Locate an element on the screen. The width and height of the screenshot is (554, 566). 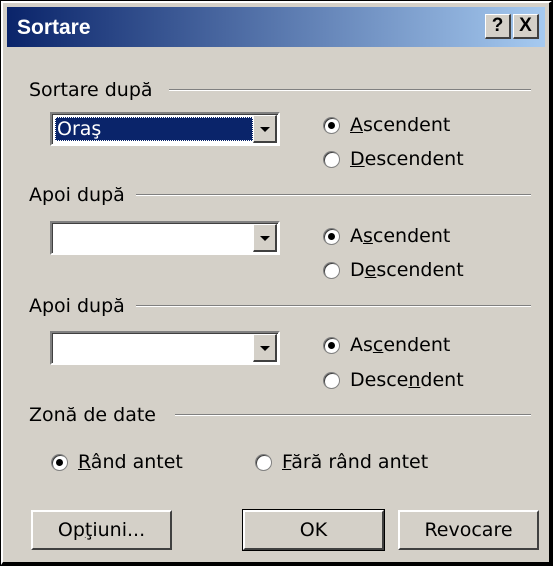
cancel-button: Revocare is located at coordinates (468, 530).